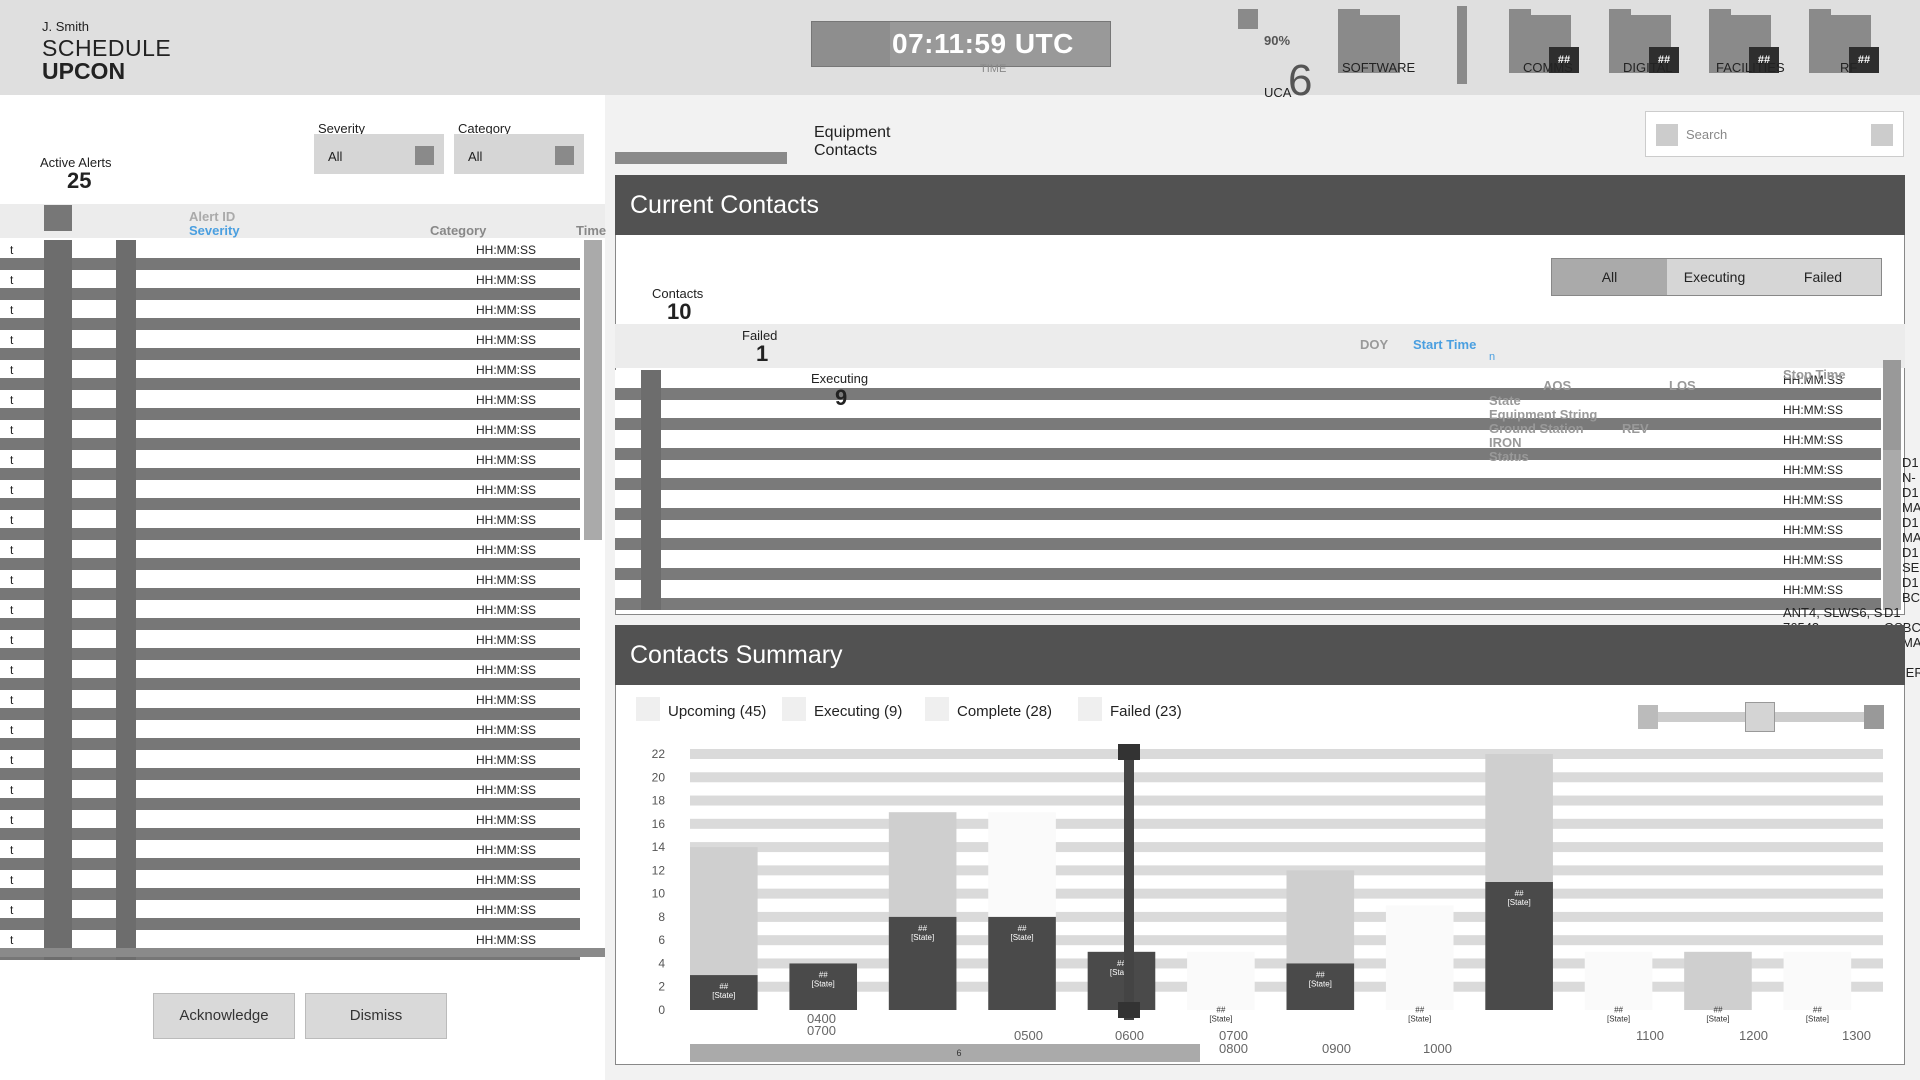 Image resolution: width=1920 pixels, height=1080 pixels. What do you see at coordinates (1760, 717) in the screenshot?
I see `zoom-slider-handle` at bounding box center [1760, 717].